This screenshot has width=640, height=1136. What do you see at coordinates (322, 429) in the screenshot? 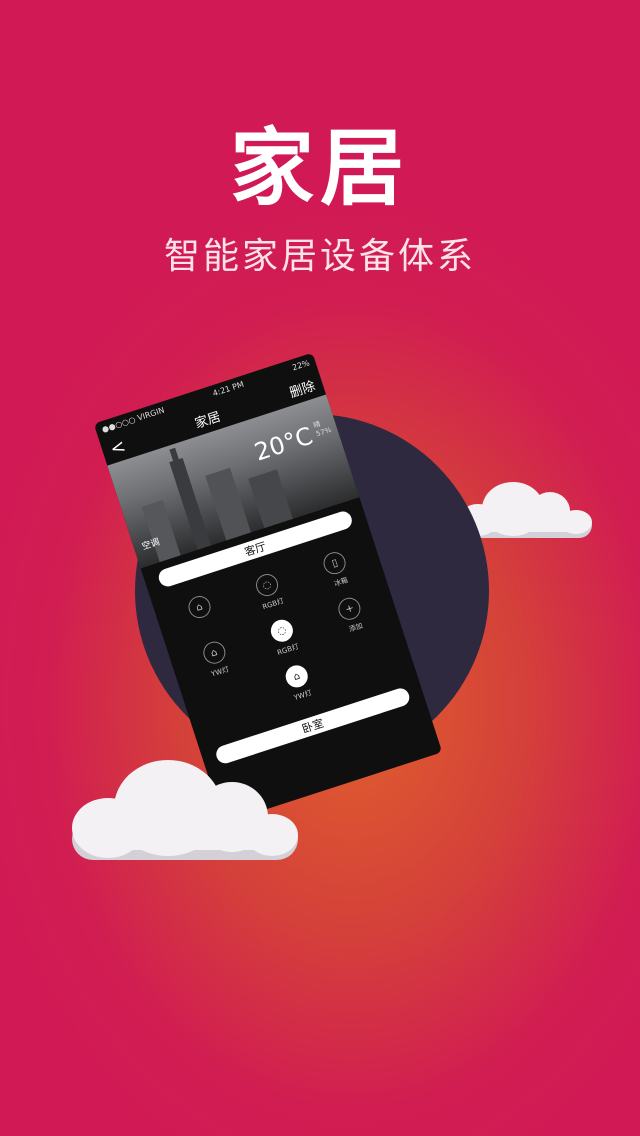
I see `weather-detail: 晴 57%` at bounding box center [322, 429].